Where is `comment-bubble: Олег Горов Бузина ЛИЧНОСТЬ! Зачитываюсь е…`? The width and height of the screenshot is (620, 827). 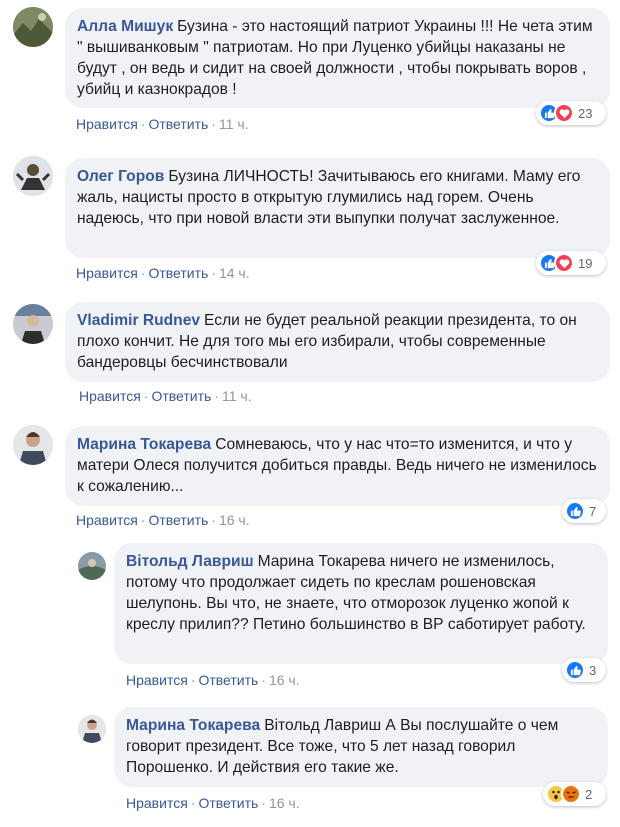 comment-bubble: Олег Горов Бузина ЛИЧНОСТЬ! Зачитываюсь е… is located at coordinates (337, 208).